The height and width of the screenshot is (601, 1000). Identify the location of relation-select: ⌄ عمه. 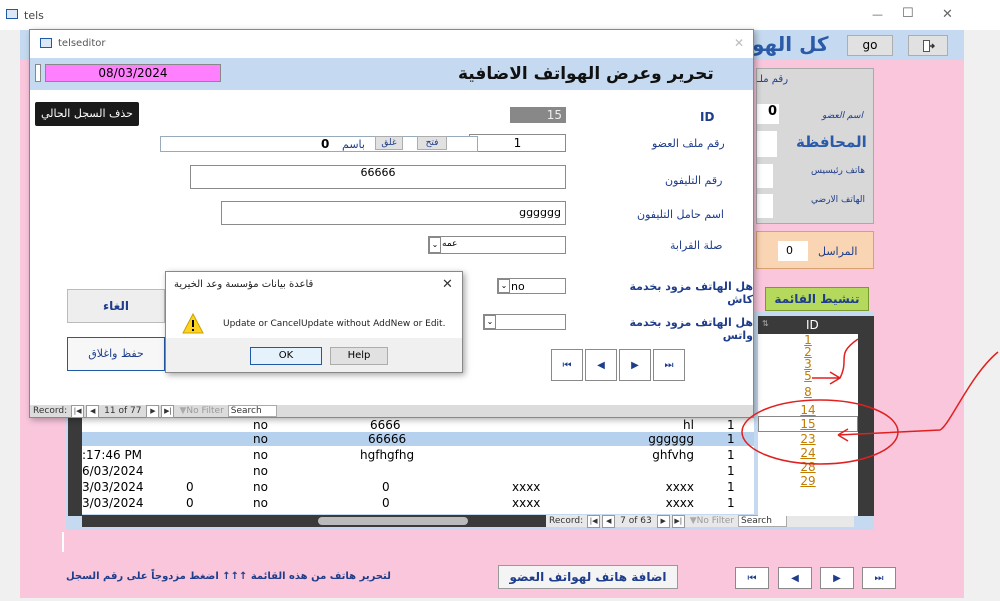
(497, 245).